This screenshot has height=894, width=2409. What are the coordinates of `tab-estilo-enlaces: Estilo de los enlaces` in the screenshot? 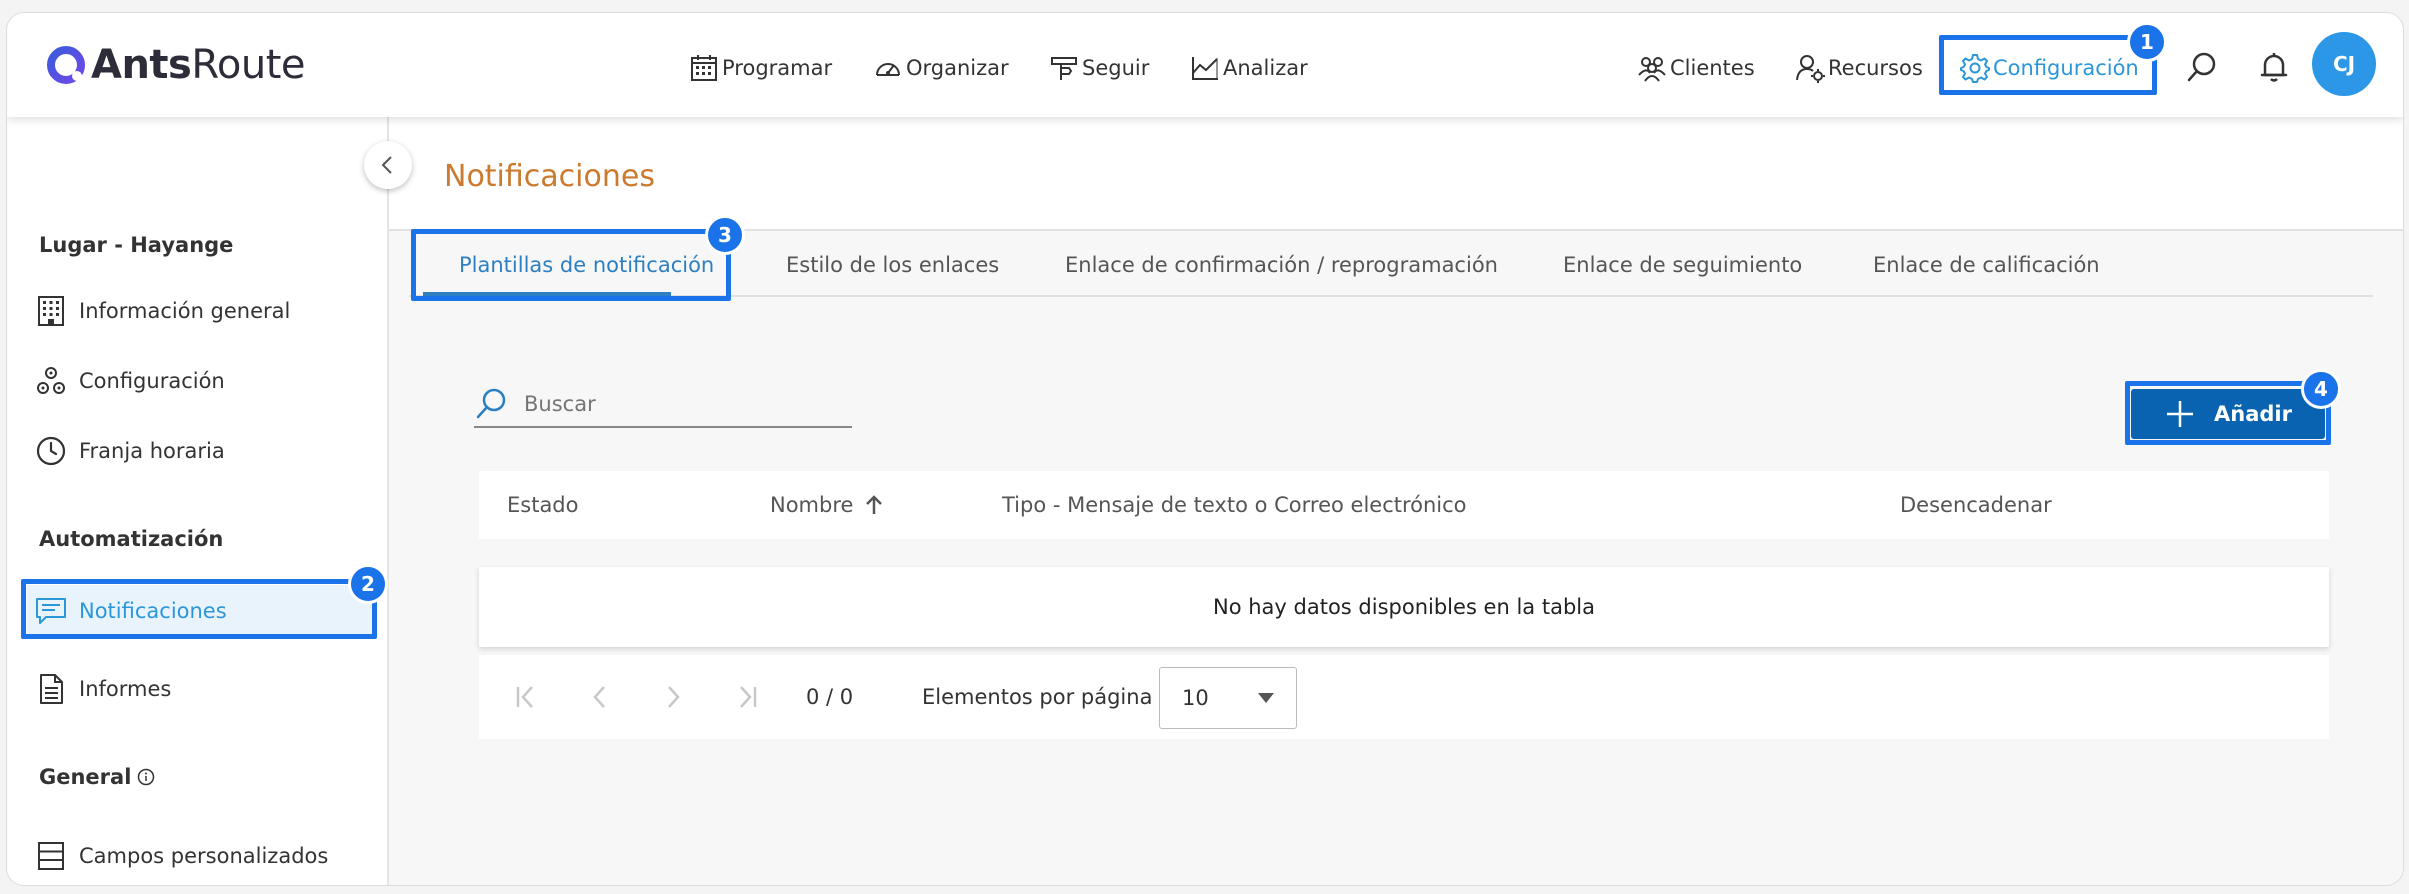 It's located at (892, 265).